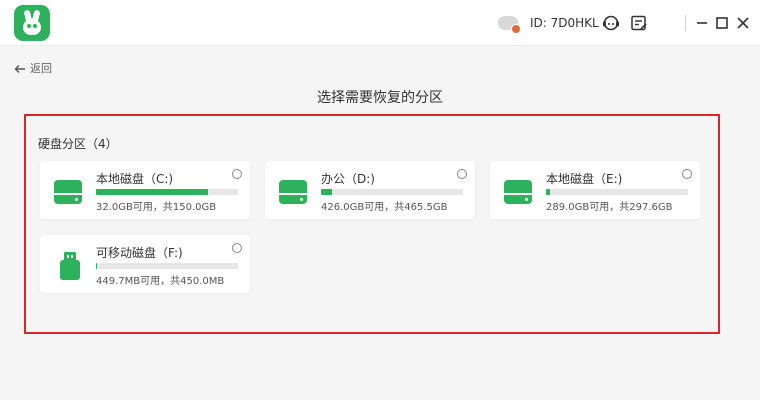 The height and width of the screenshot is (400, 760). What do you see at coordinates (609, 207) in the screenshot?
I see `partition-usage: 289.0GB可用，共297.6GB` at bounding box center [609, 207].